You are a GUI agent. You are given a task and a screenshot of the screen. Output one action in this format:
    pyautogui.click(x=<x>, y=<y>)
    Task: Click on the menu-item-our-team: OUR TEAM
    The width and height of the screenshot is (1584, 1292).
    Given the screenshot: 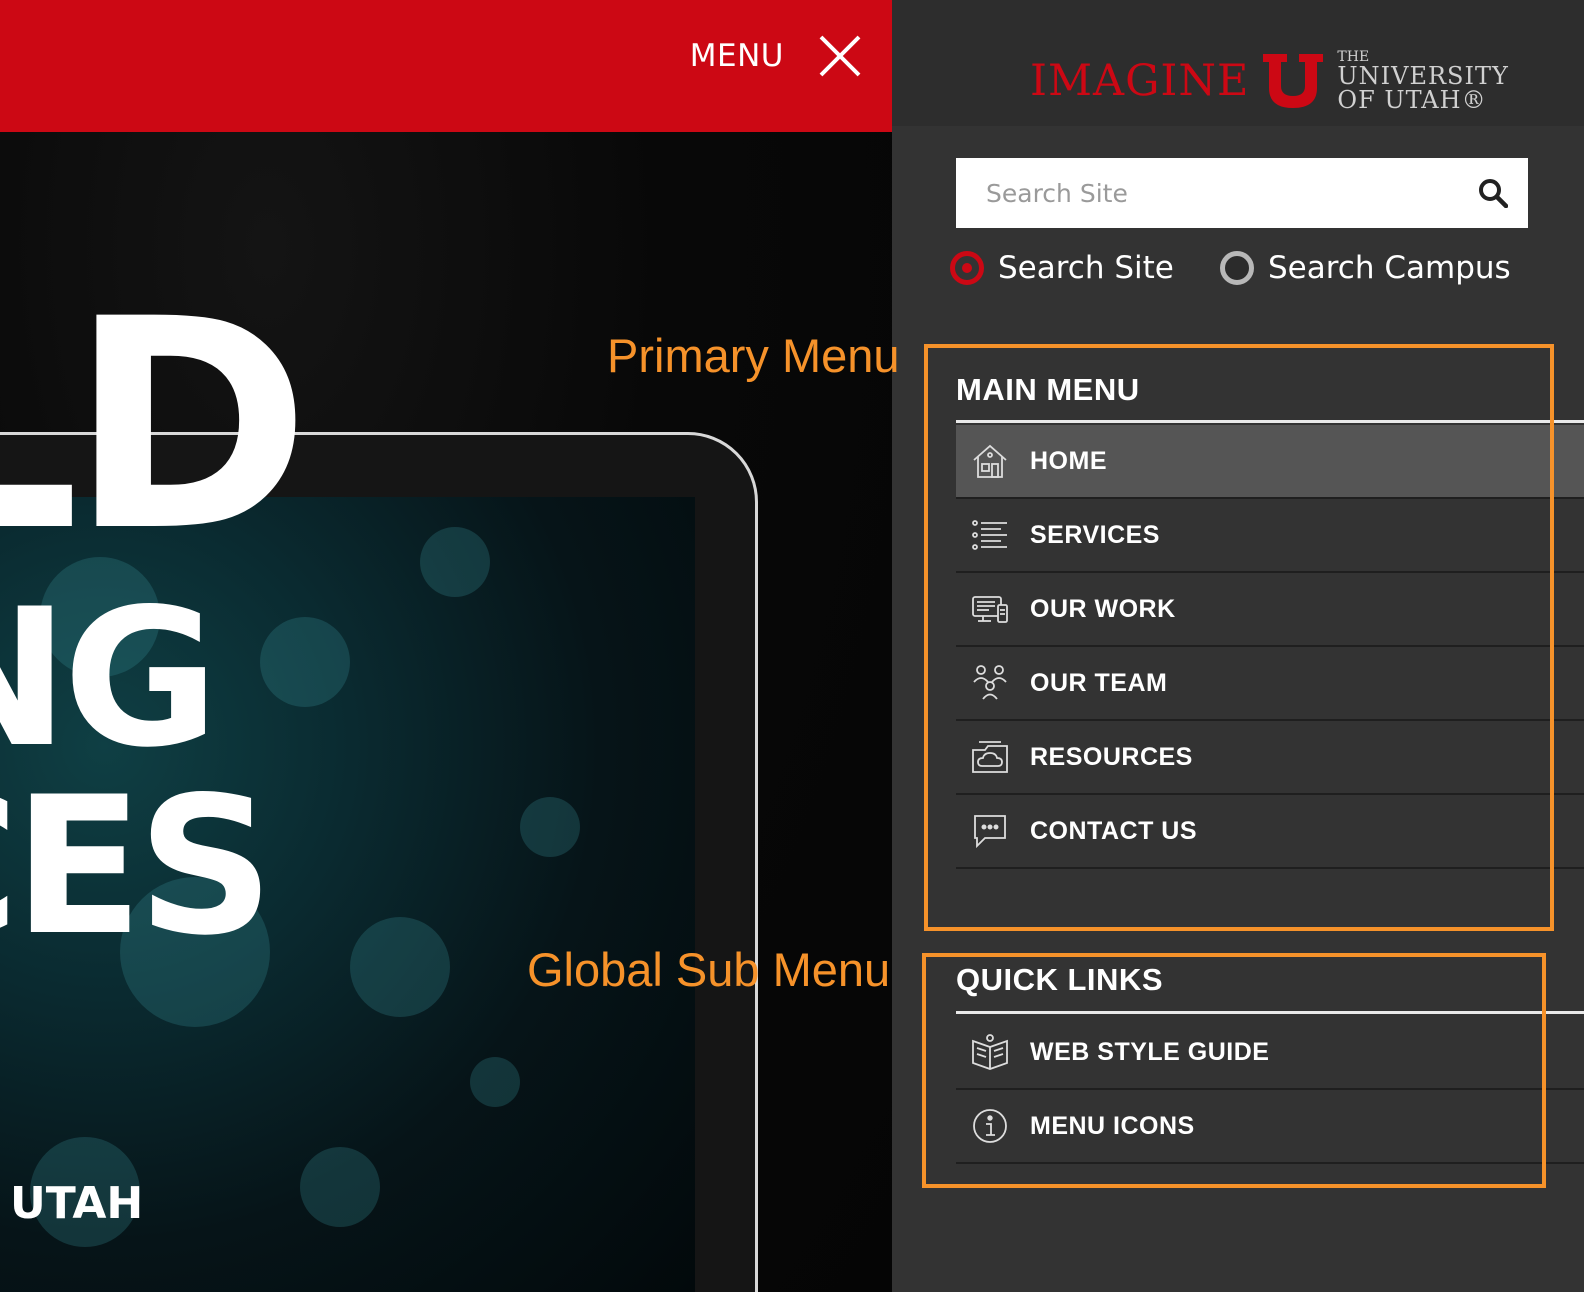 What is the action you would take?
    pyautogui.click(x=1270, y=684)
    